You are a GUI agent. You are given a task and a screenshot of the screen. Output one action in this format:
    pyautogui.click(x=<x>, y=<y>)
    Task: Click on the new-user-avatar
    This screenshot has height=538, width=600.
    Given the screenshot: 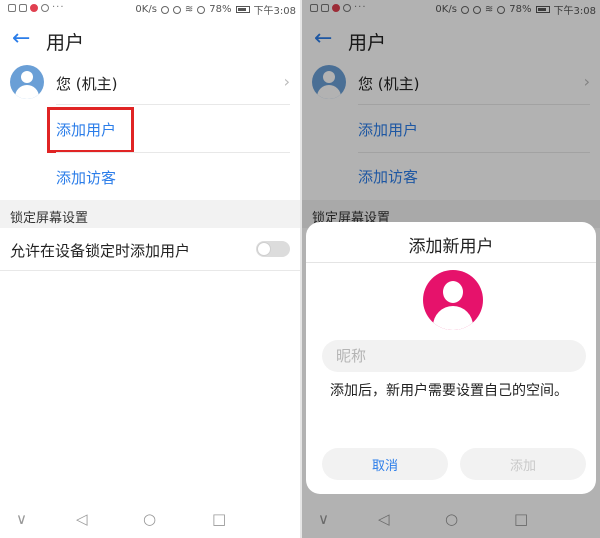 What is the action you would take?
    pyautogui.click(x=453, y=300)
    